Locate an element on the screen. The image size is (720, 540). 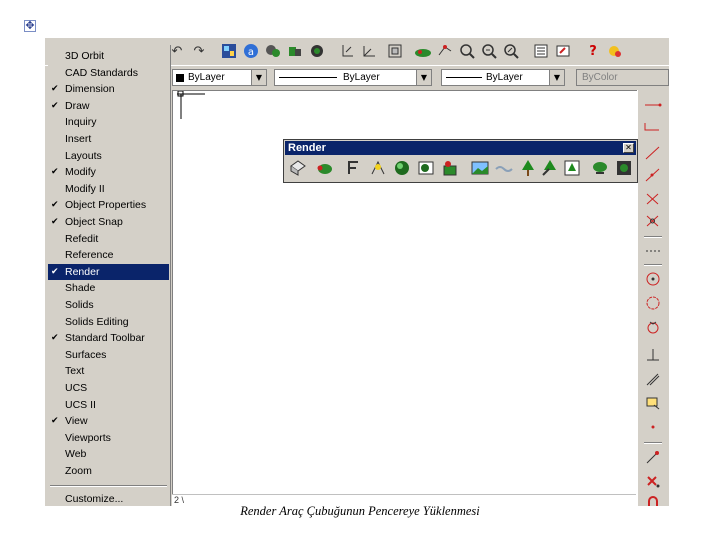
menu-item-ucs-ii: UCS II is located at coordinates (108, 405).